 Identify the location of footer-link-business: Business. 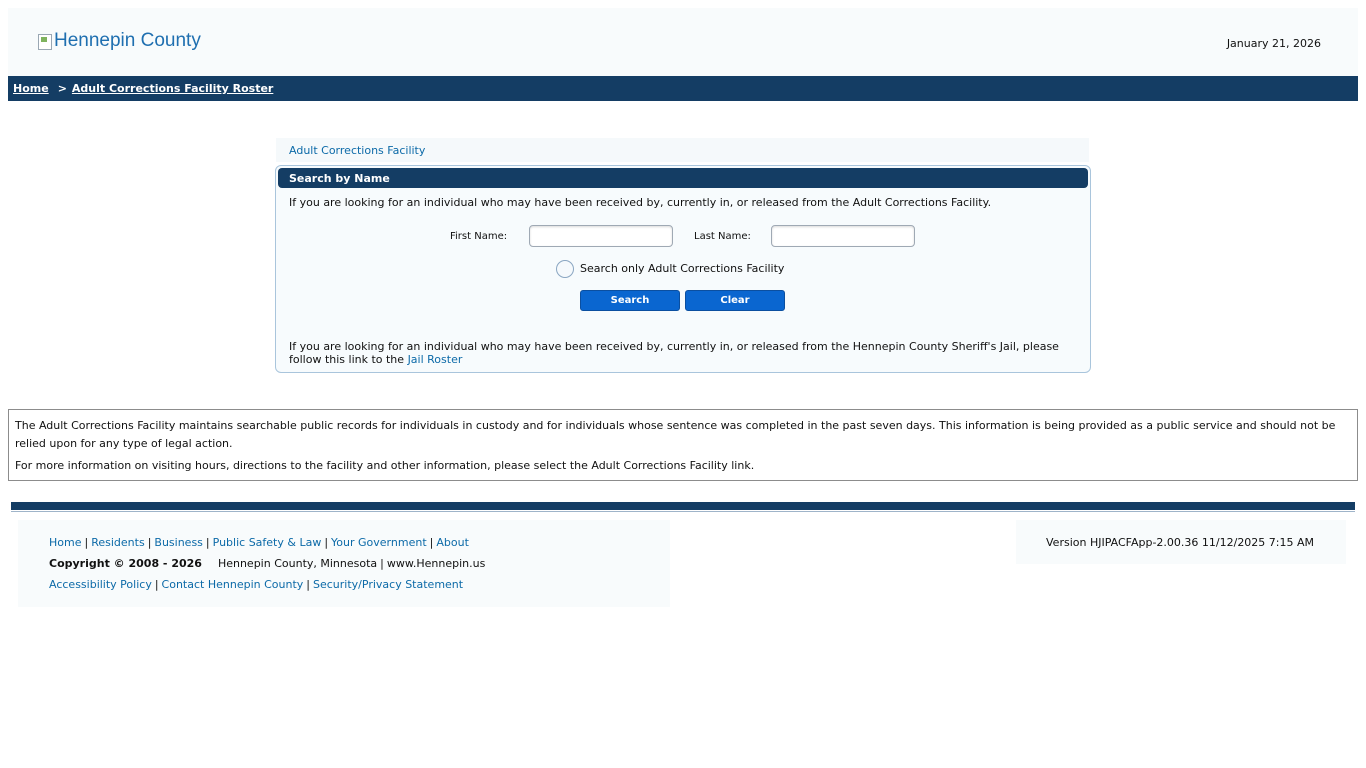
(178, 542).